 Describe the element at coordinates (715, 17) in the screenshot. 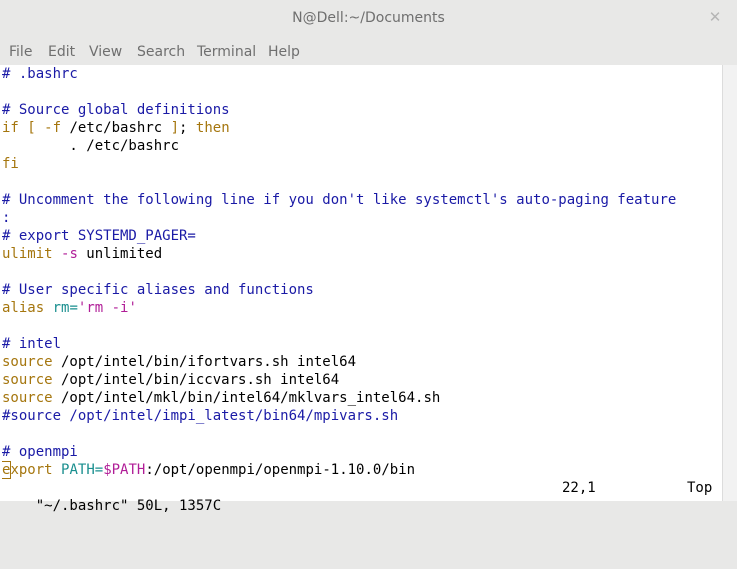

I see `close-icon: ✕` at that location.